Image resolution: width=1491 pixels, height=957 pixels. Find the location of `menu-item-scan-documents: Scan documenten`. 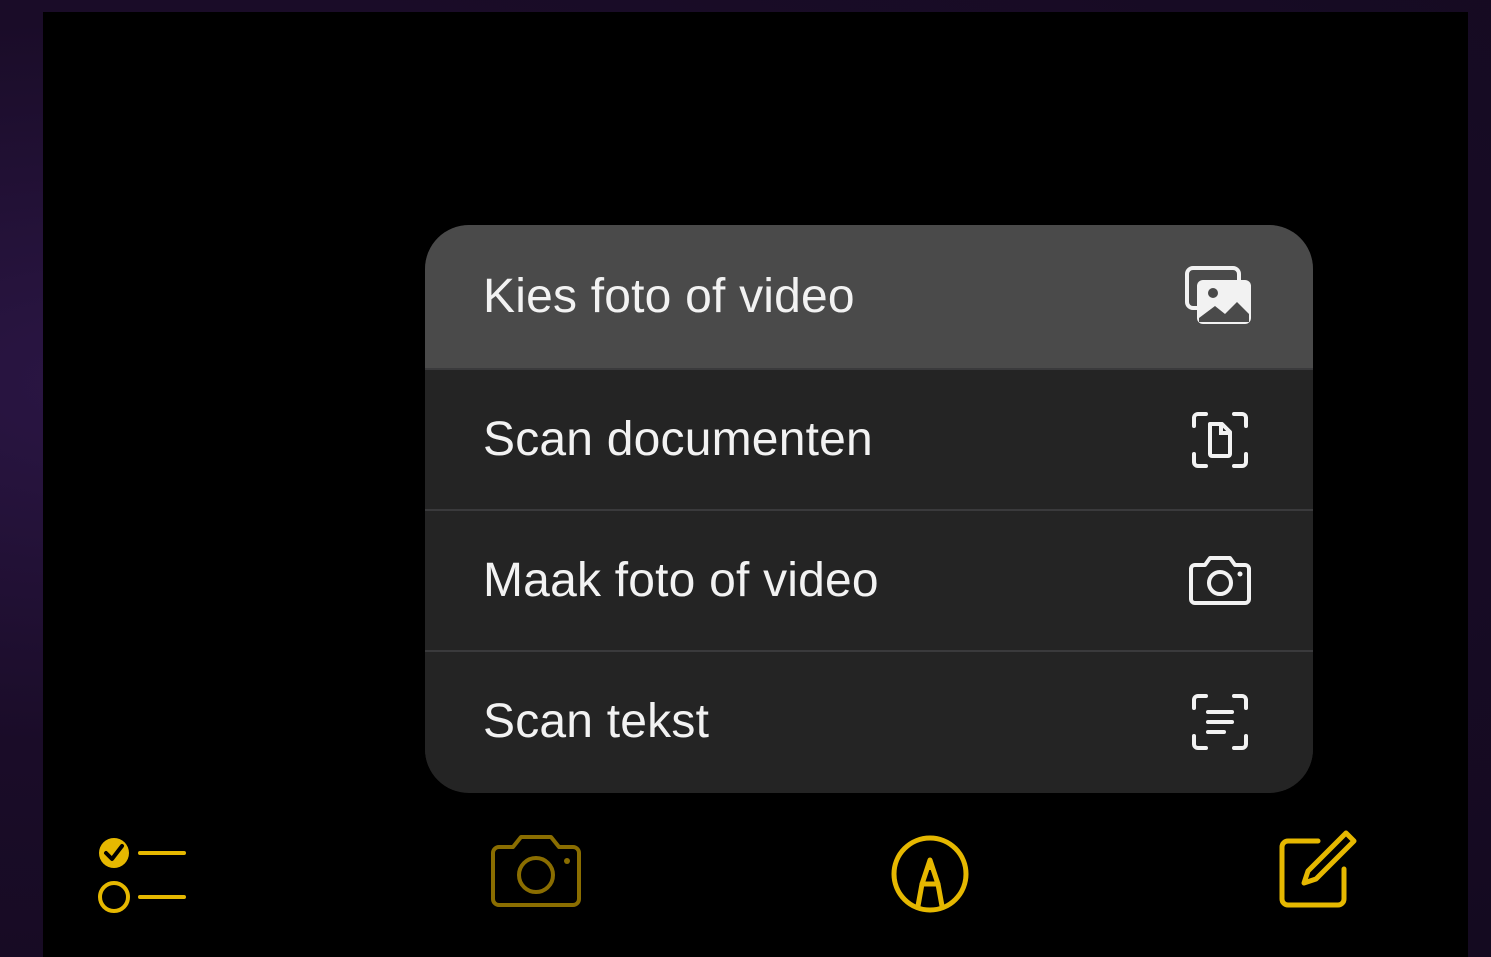

menu-item-scan-documents: Scan documenten is located at coordinates (869, 438).